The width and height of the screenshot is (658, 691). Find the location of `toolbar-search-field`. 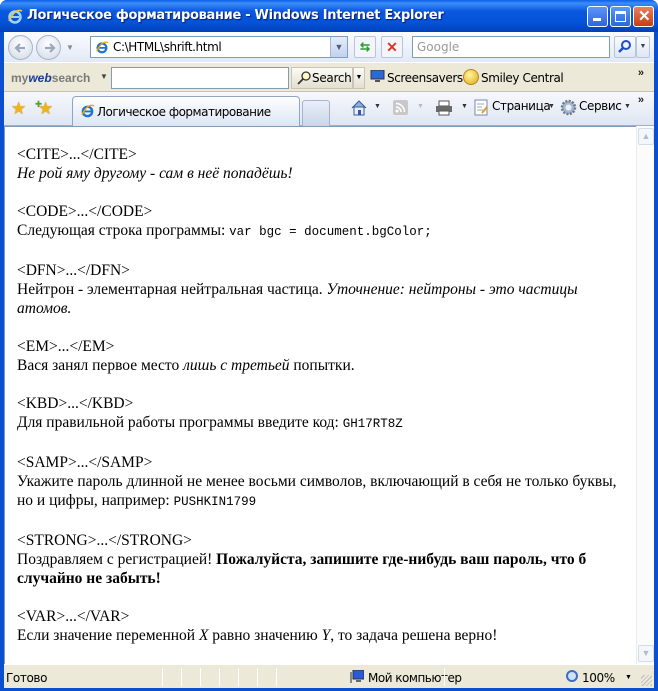

toolbar-search-field is located at coordinates (200, 78).